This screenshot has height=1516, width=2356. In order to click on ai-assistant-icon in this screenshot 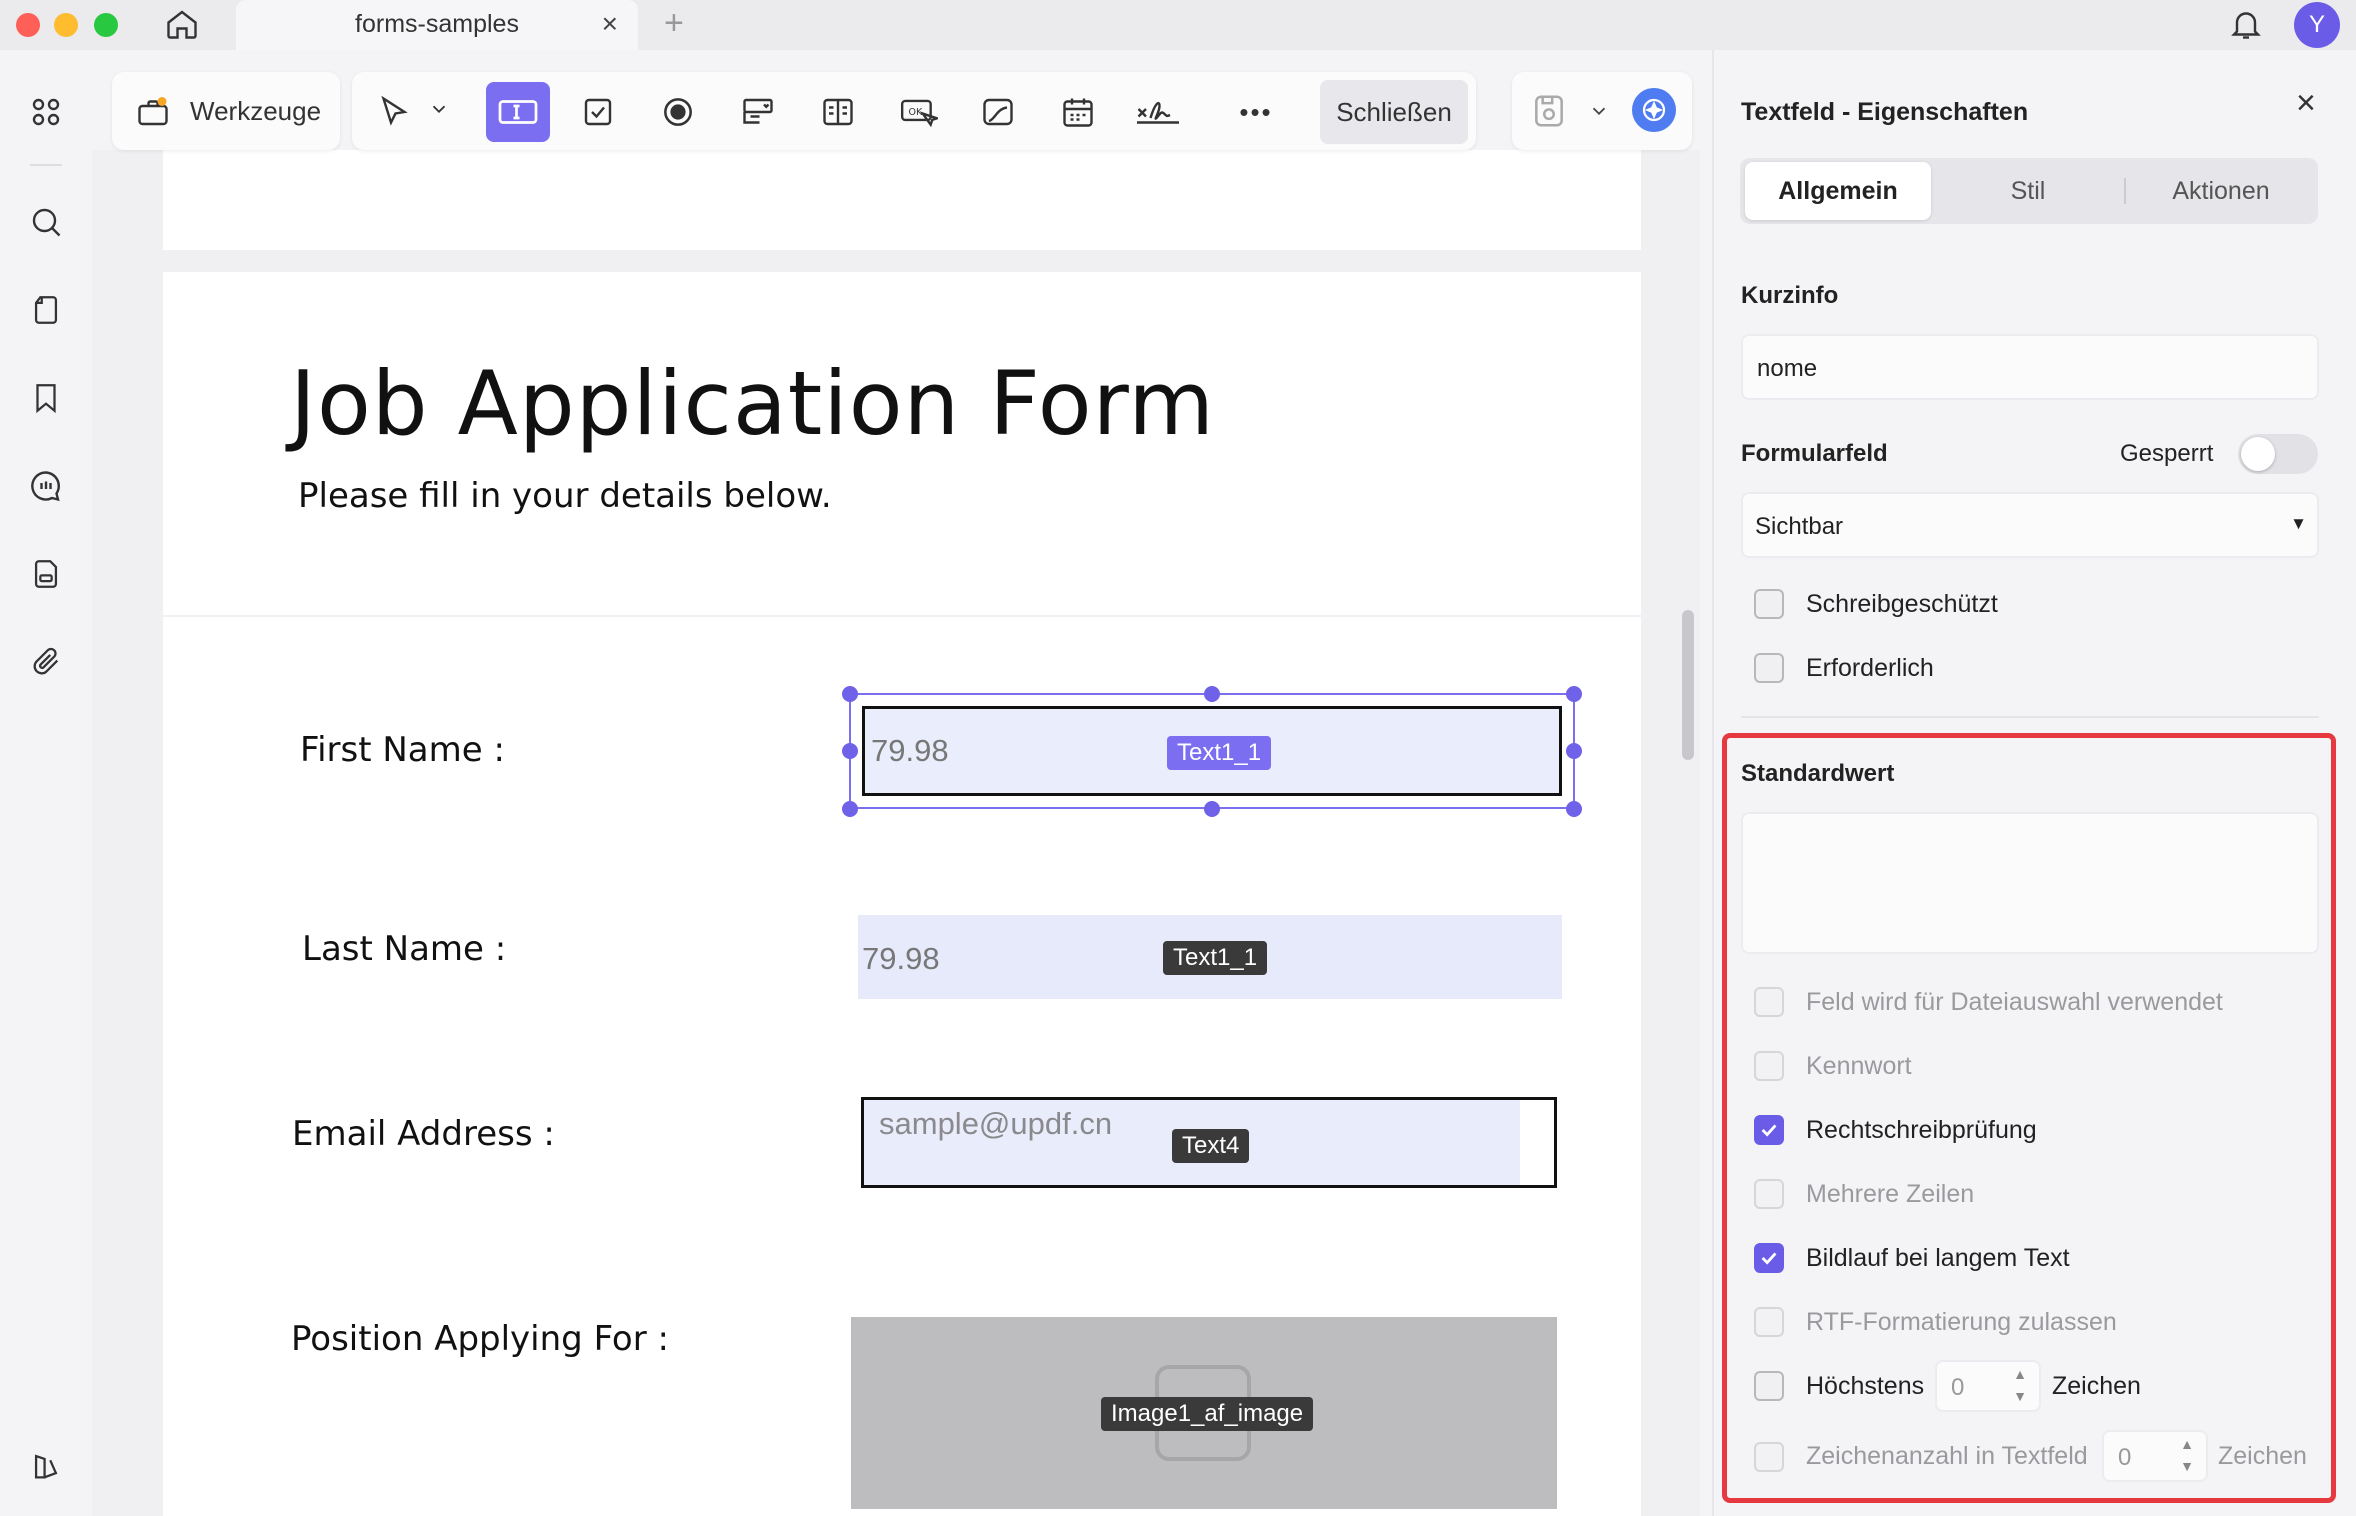, I will do `click(1654, 110)`.